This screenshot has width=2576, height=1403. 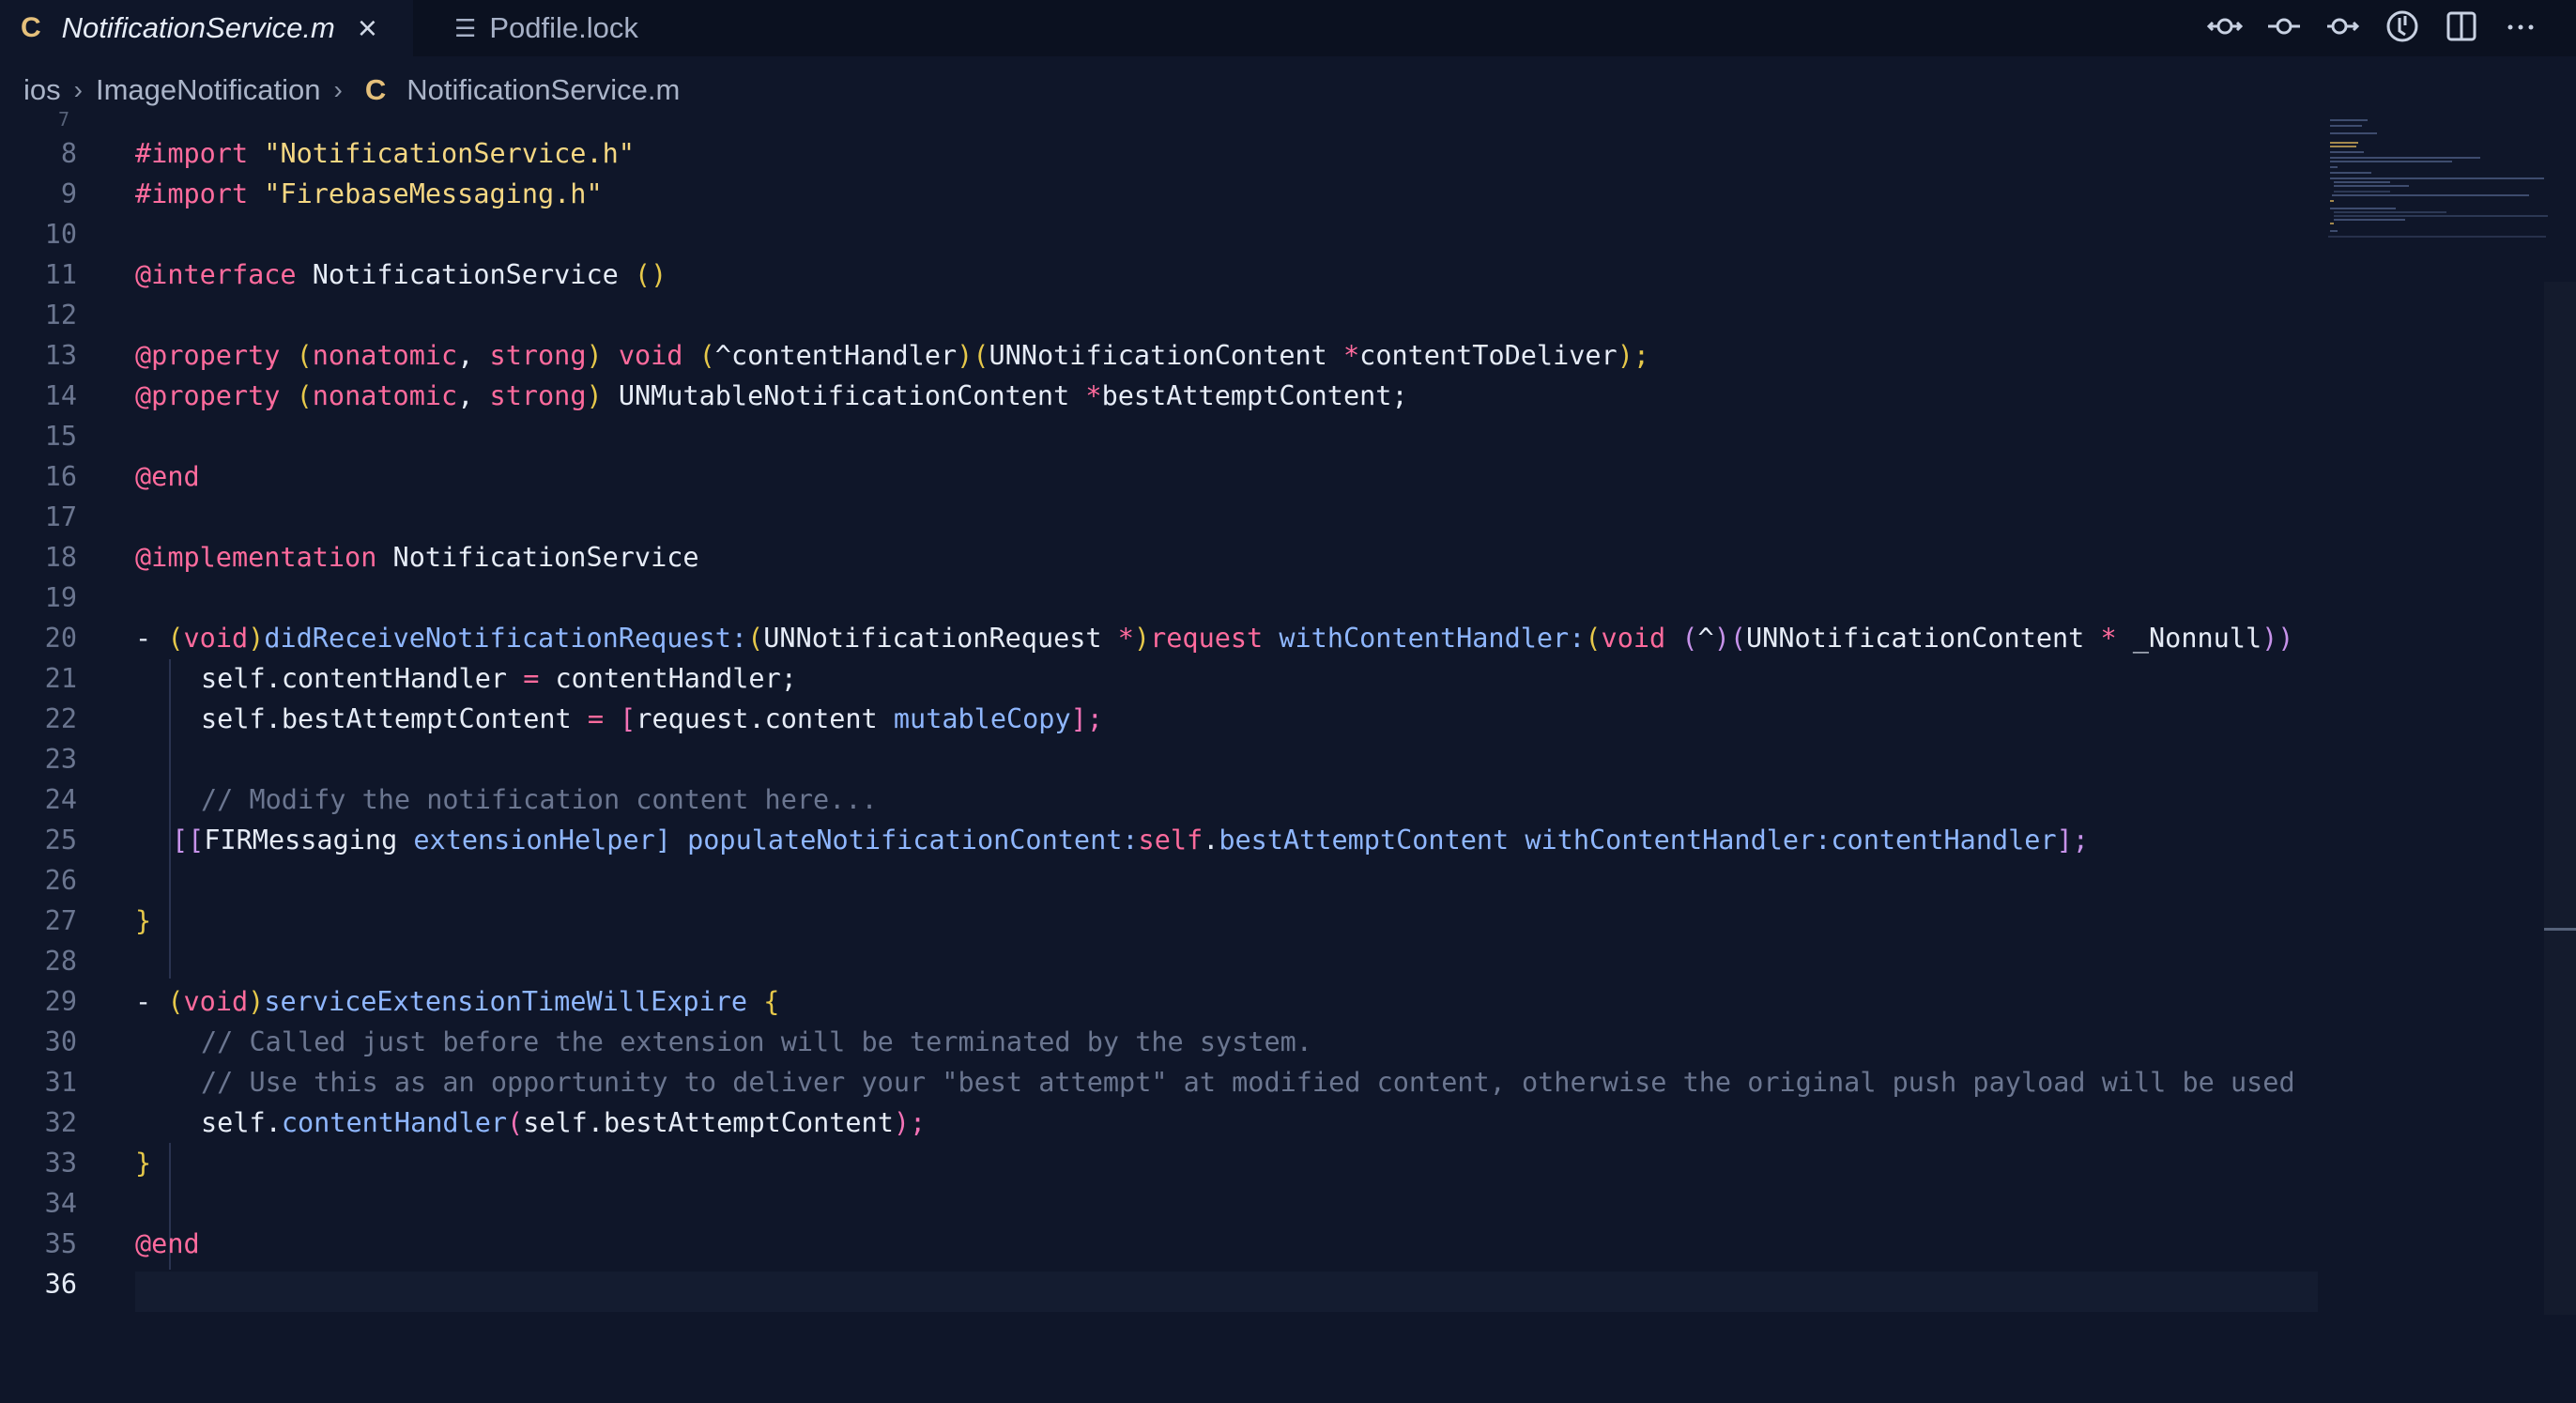 What do you see at coordinates (544, 28) in the screenshot?
I see `tab-podfile-lock: ☰ Podfile.lock` at bounding box center [544, 28].